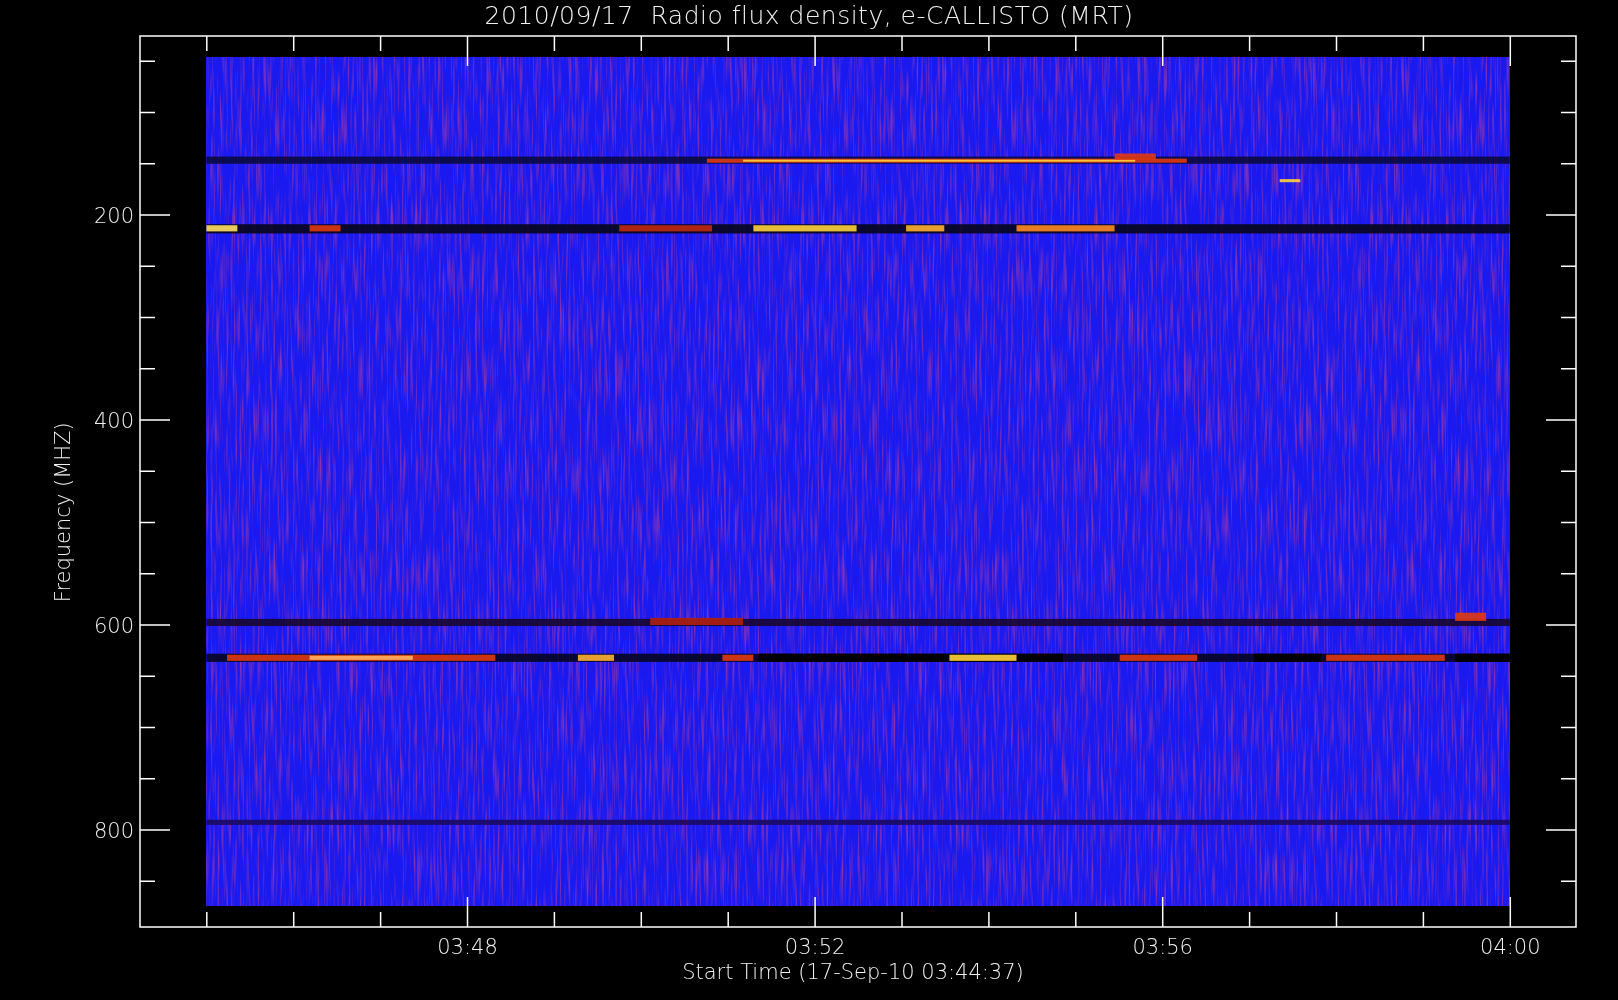 The height and width of the screenshot is (1000, 1618). I want to click on tick-label: 03:48, so click(467, 947).